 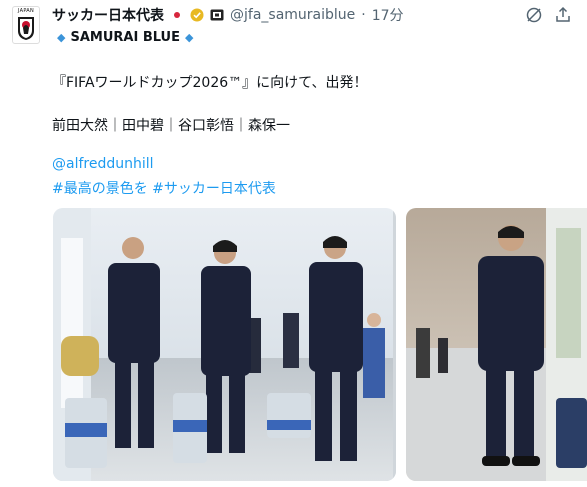 What do you see at coordinates (26, 28) in the screenshot?
I see `jfa-crest-icon` at bounding box center [26, 28].